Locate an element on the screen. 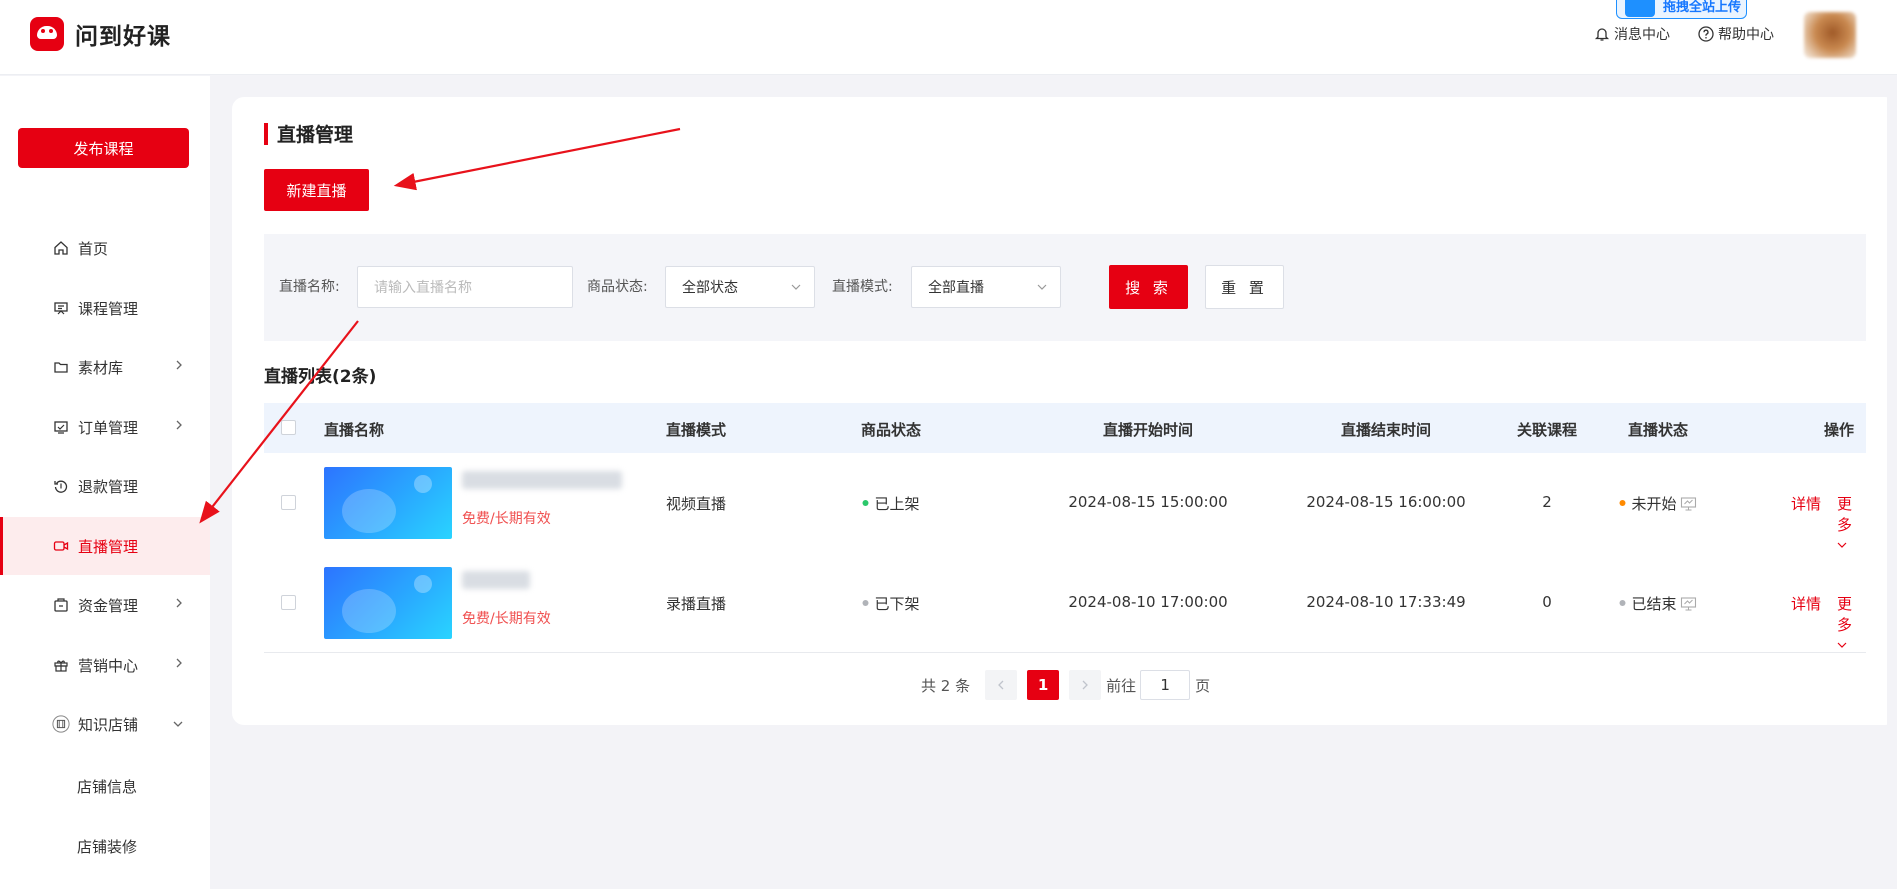 Image resolution: width=1897 pixels, height=889 pixels. live-status-cell: 已结束 is located at coordinates (1658, 603).